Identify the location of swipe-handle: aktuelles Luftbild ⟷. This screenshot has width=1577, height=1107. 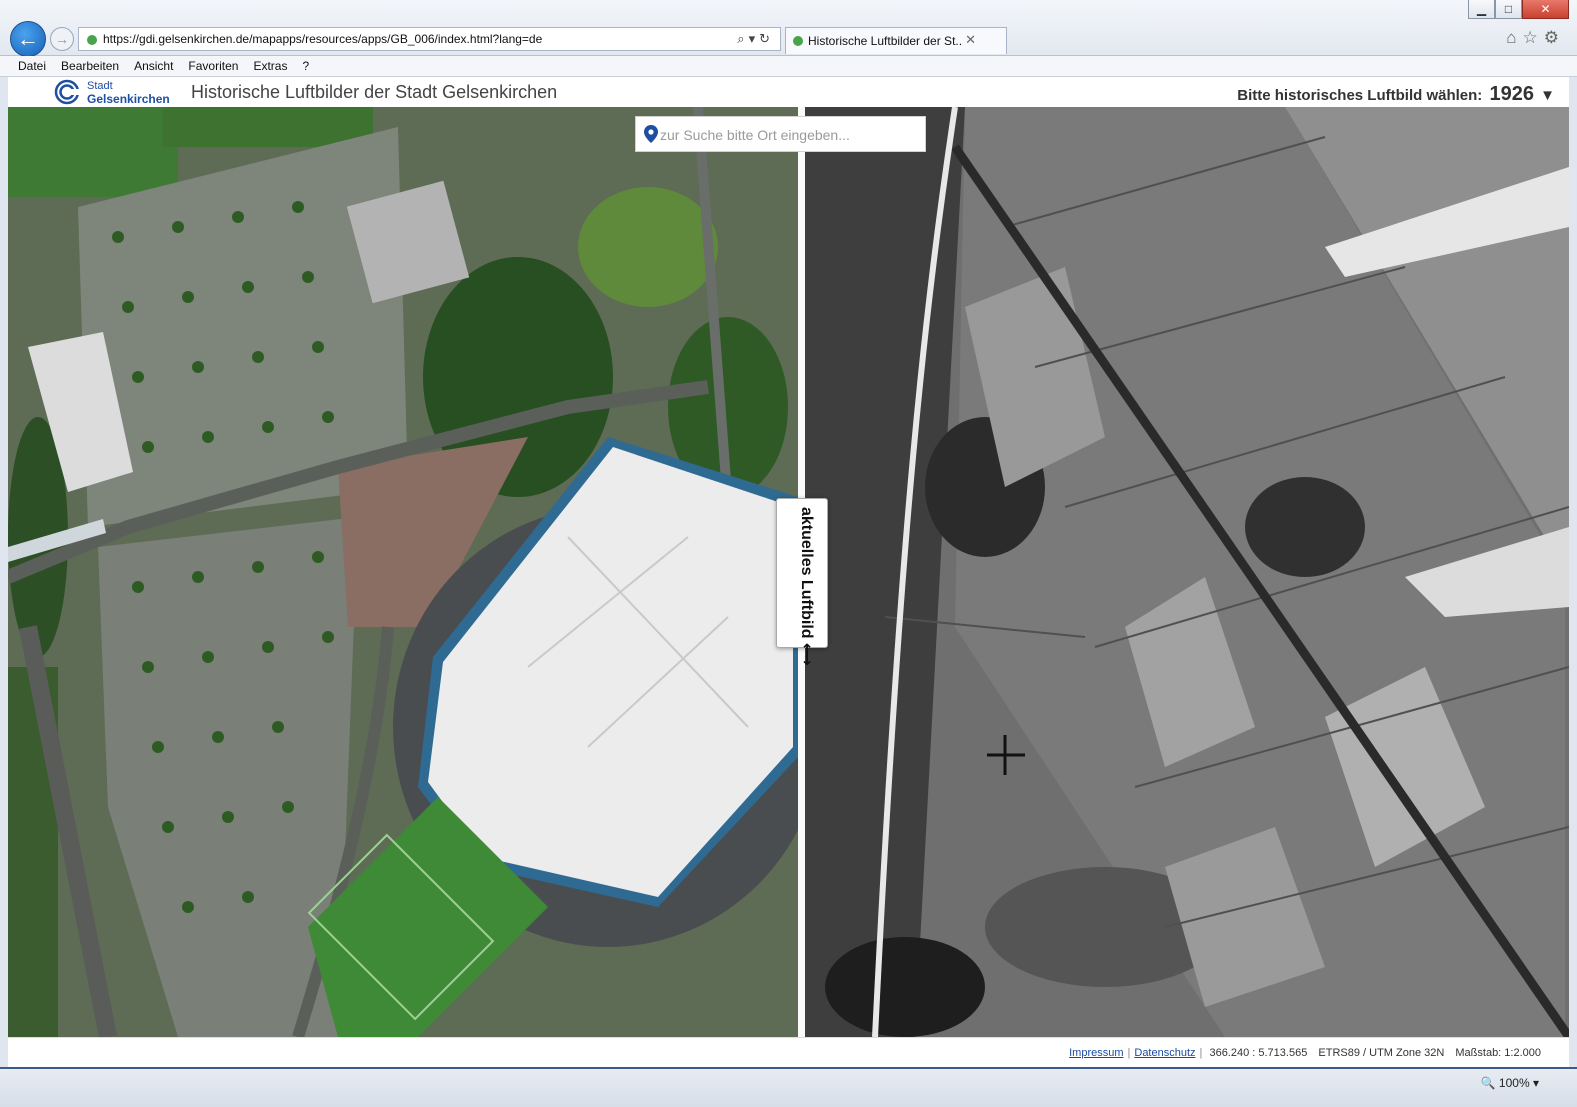
(802, 582).